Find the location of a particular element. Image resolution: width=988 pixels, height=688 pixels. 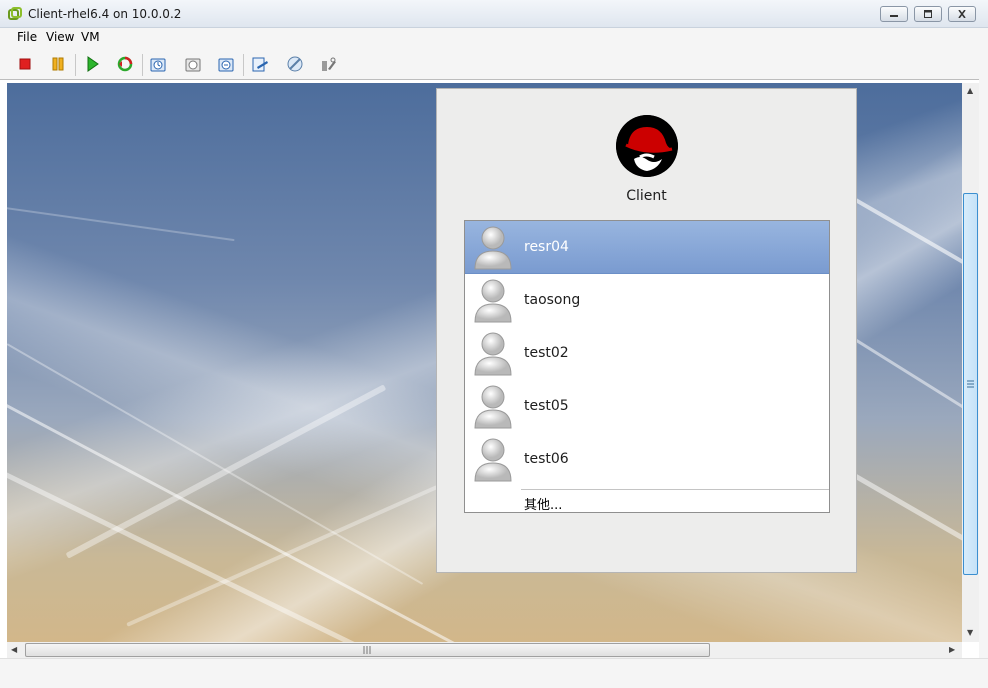

stop-icon is located at coordinates (25, 64).